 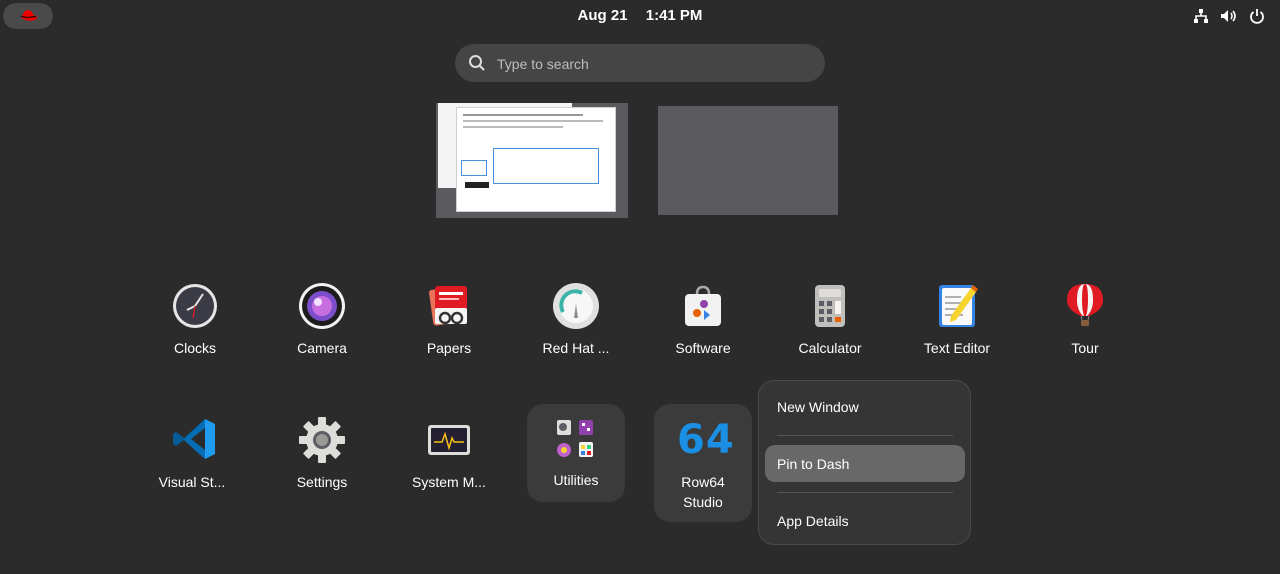 What do you see at coordinates (449, 348) in the screenshot?
I see `app-label: Papers` at bounding box center [449, 348].